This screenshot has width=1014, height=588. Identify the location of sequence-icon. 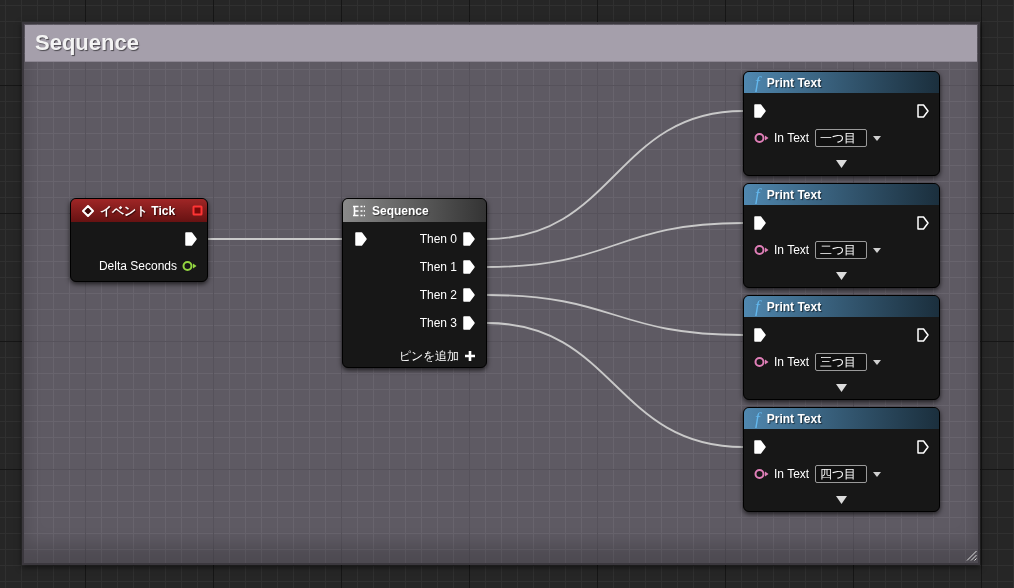
(359, 210).